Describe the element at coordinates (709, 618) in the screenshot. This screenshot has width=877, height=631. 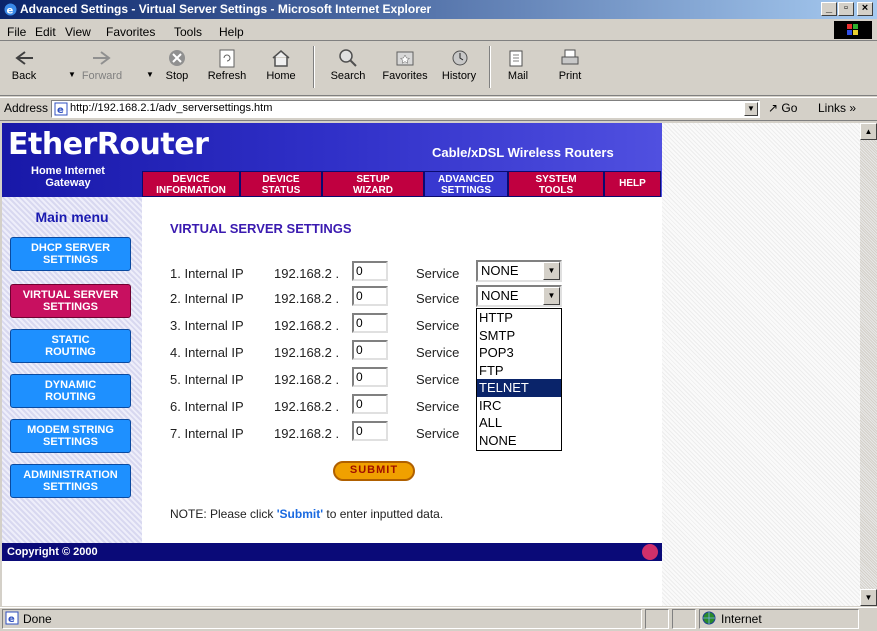
I see `globe-icon` at that location.